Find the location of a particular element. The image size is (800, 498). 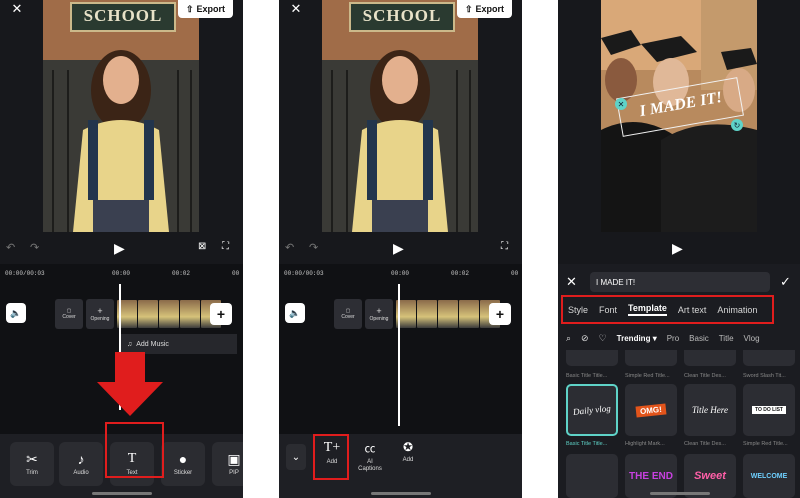

delete-text-icon: ✕ is located at coordinates (621, 104).